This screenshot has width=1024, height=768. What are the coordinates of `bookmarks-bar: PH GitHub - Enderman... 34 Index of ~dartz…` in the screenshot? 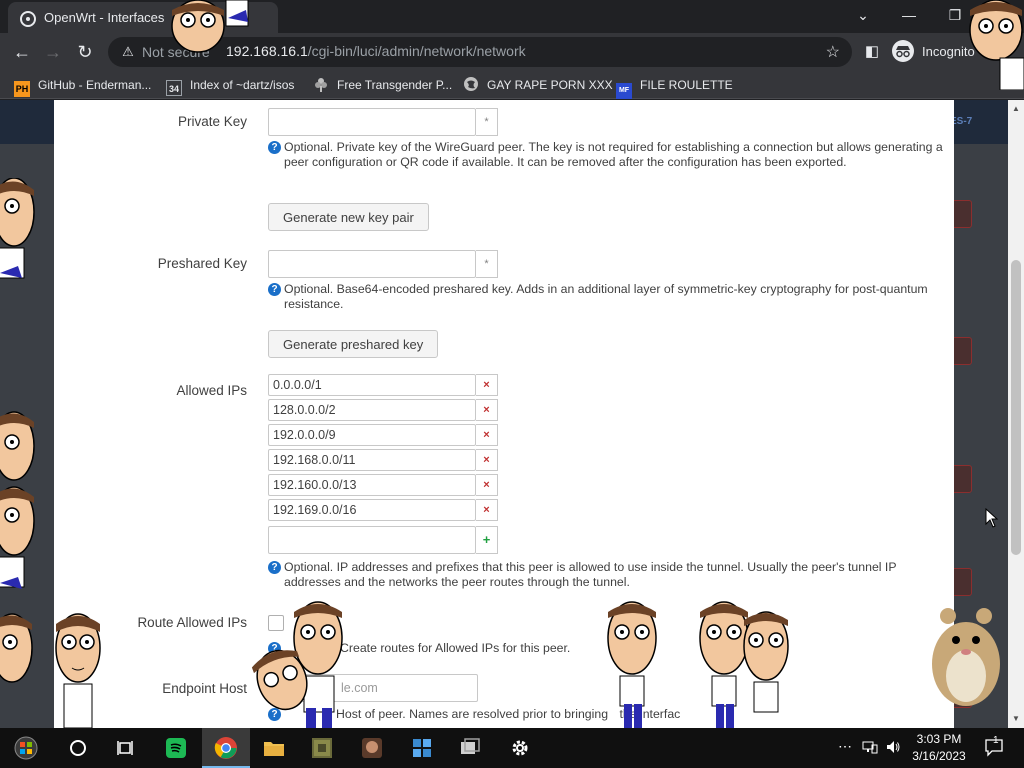 It's located at (512, 85).